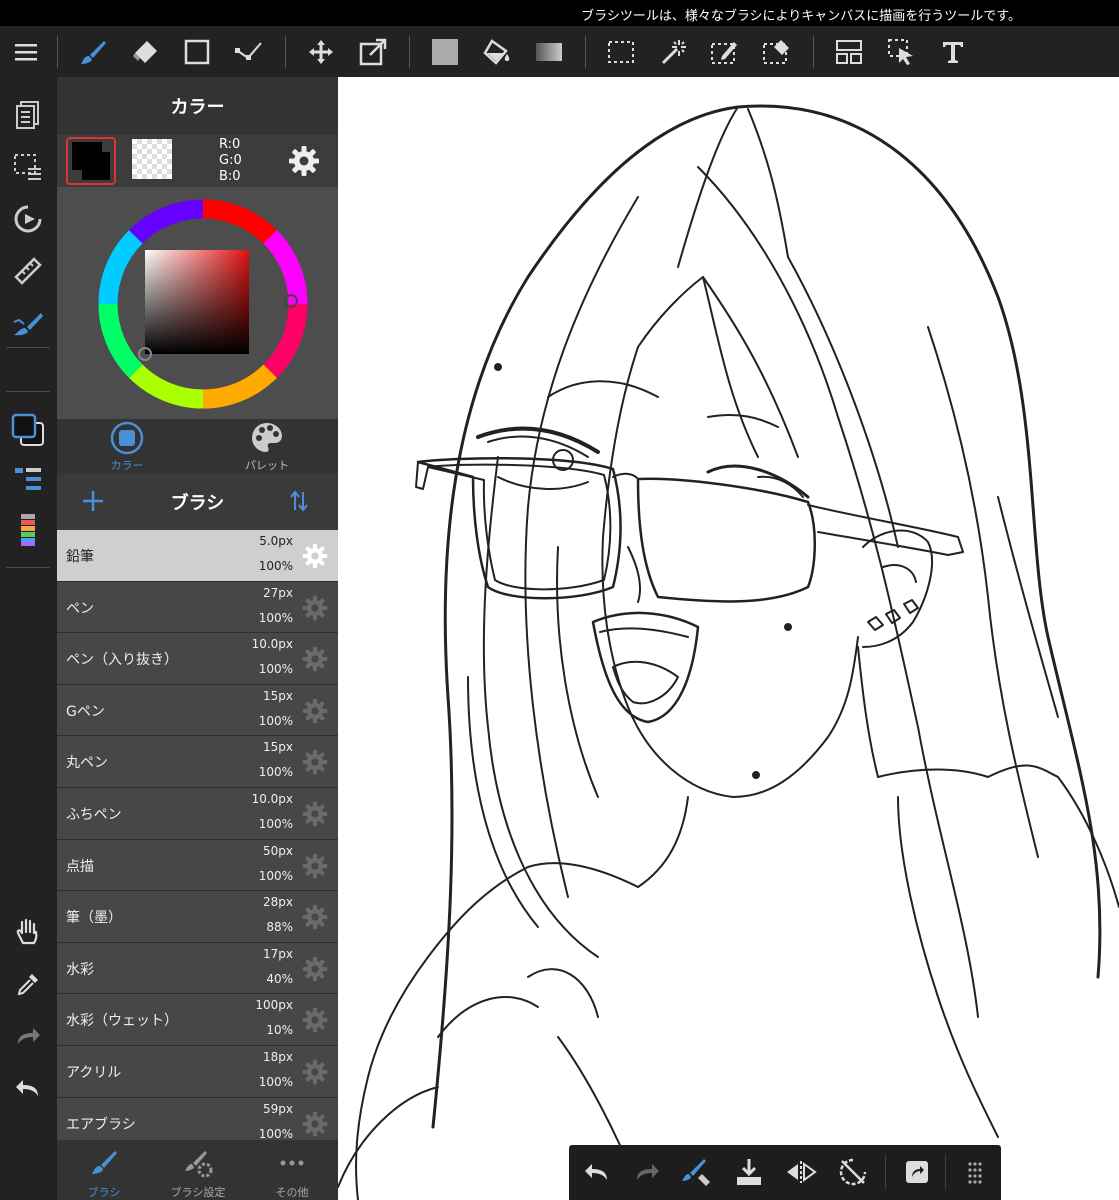  I want to click on tab-brush-settings: ブラシ設定, so click(198, 1170).